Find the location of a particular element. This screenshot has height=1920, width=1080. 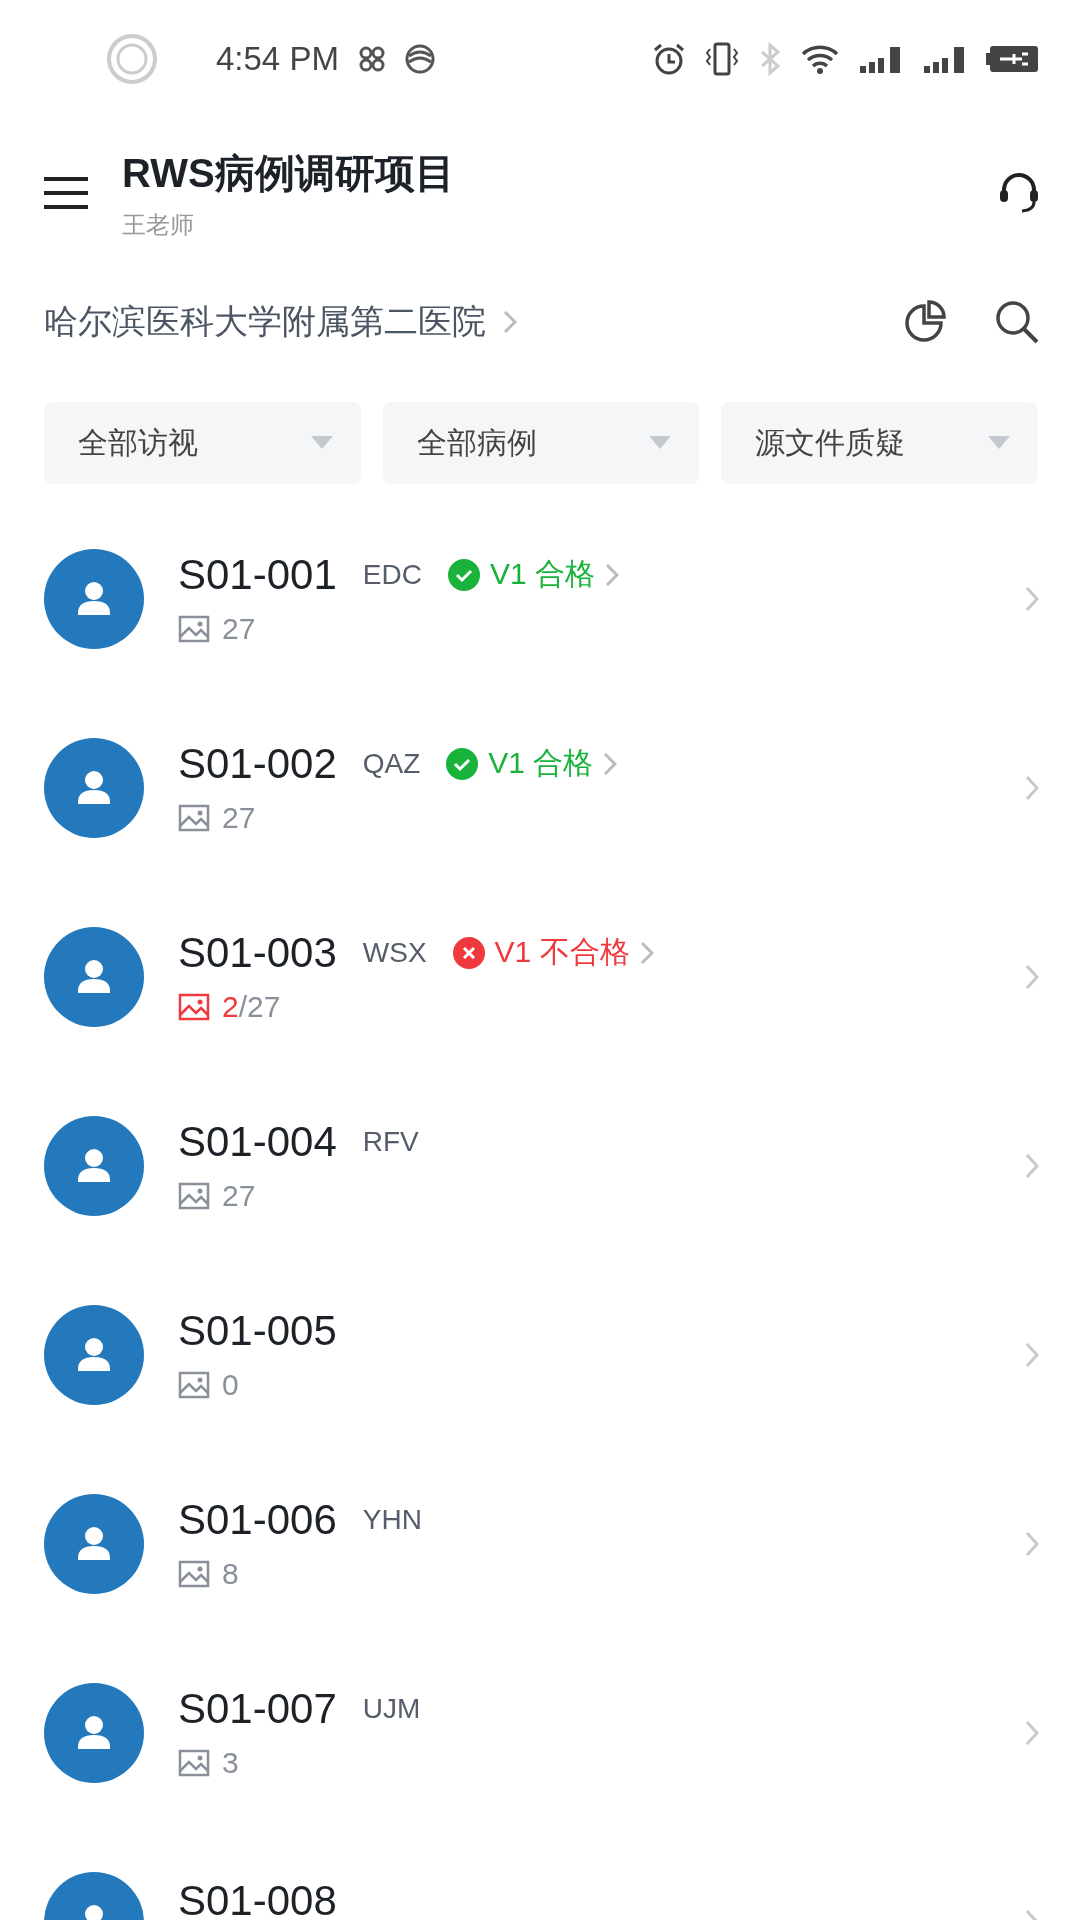

case-id: S01-006 is located at coordinates (257, 1519).